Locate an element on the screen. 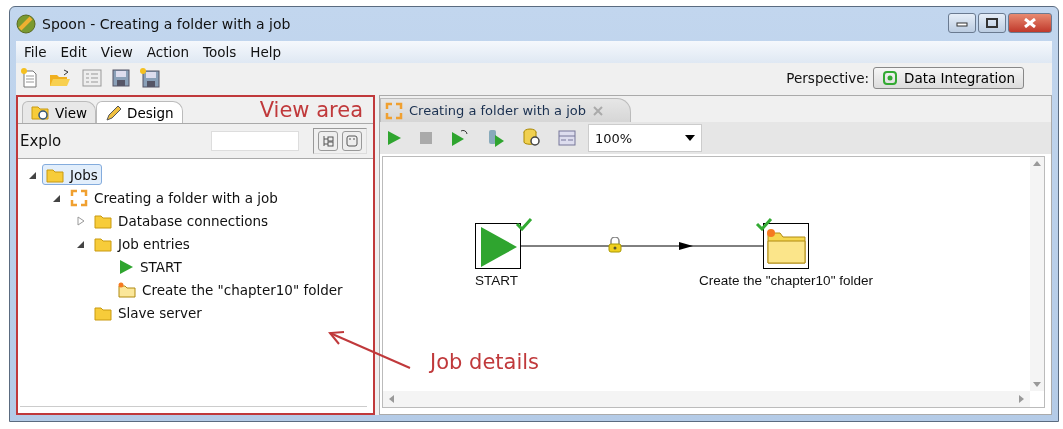  perspective-button: Data Integration is located at coordinates (948, 78).